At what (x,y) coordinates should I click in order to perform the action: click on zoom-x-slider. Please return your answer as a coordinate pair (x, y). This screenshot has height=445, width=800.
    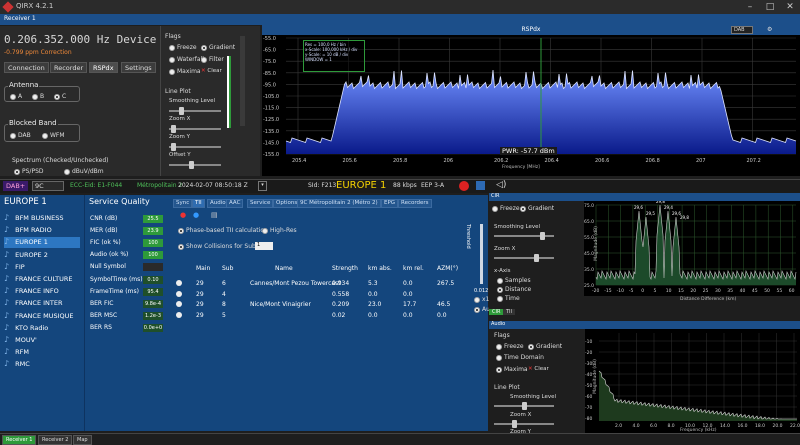
    Looking at the image, I should click on (195, 129).